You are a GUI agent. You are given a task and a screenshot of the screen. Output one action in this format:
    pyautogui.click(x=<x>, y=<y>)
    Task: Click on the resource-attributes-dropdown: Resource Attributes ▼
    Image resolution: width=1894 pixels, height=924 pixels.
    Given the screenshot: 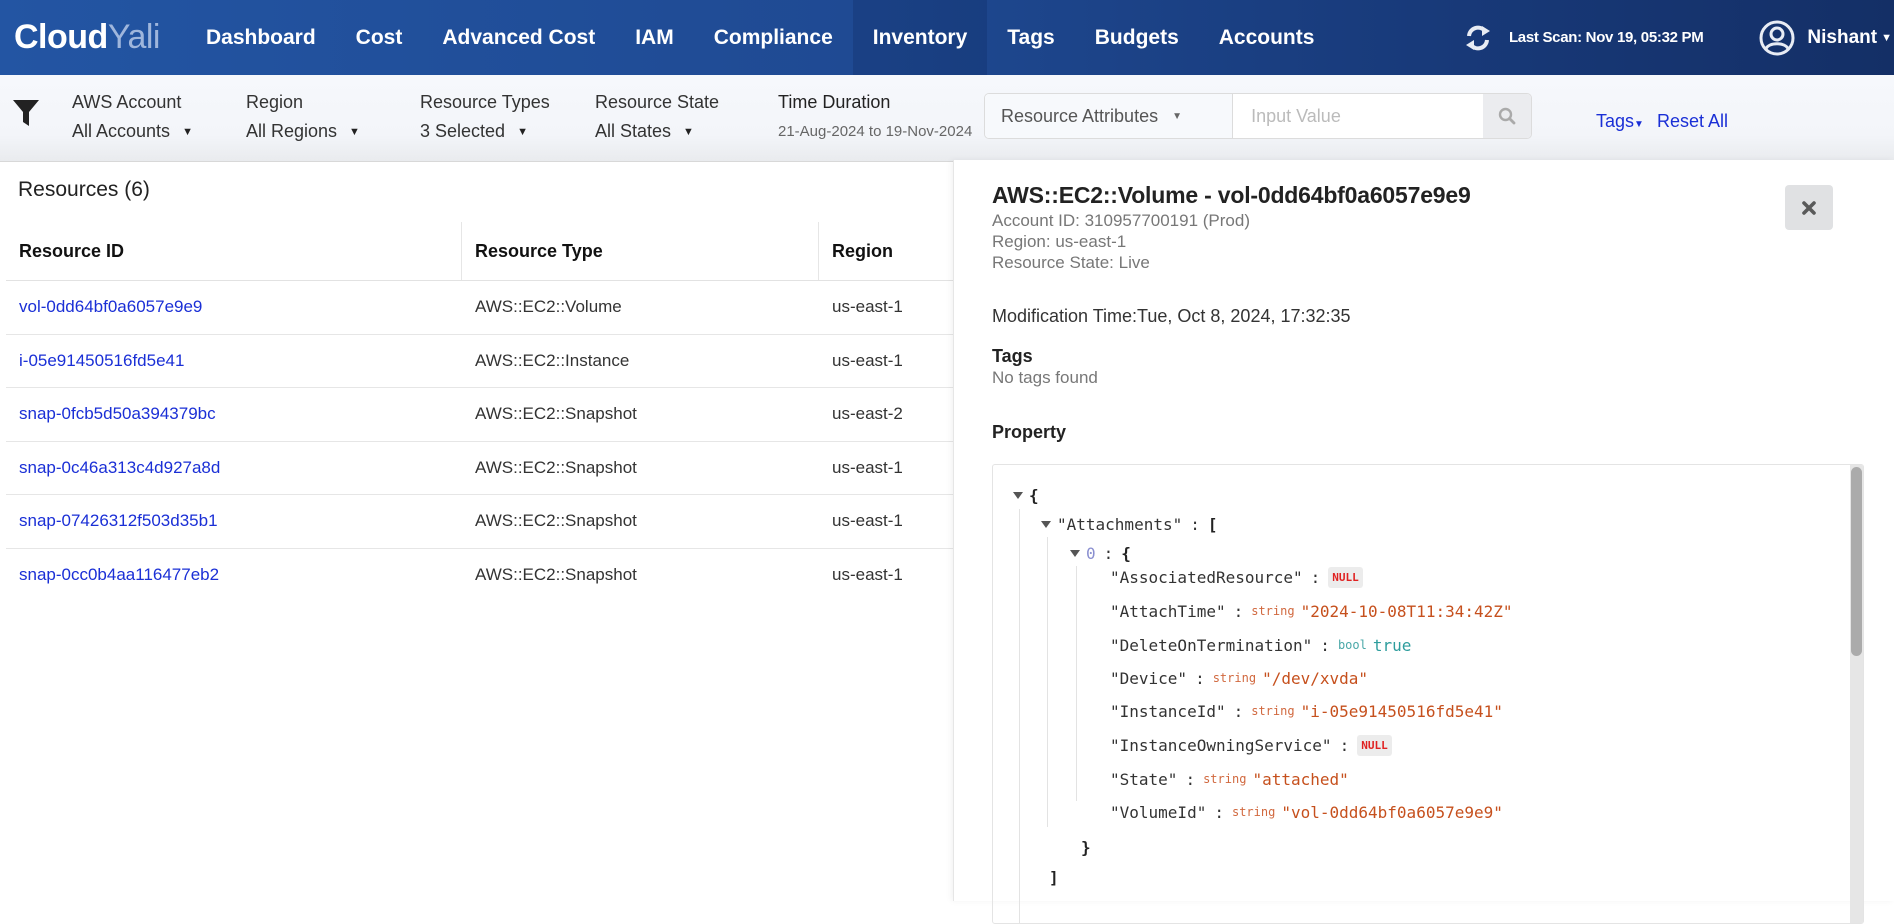 What is the action you would take?
    pyautogui.click(x=1109, y=116)
    